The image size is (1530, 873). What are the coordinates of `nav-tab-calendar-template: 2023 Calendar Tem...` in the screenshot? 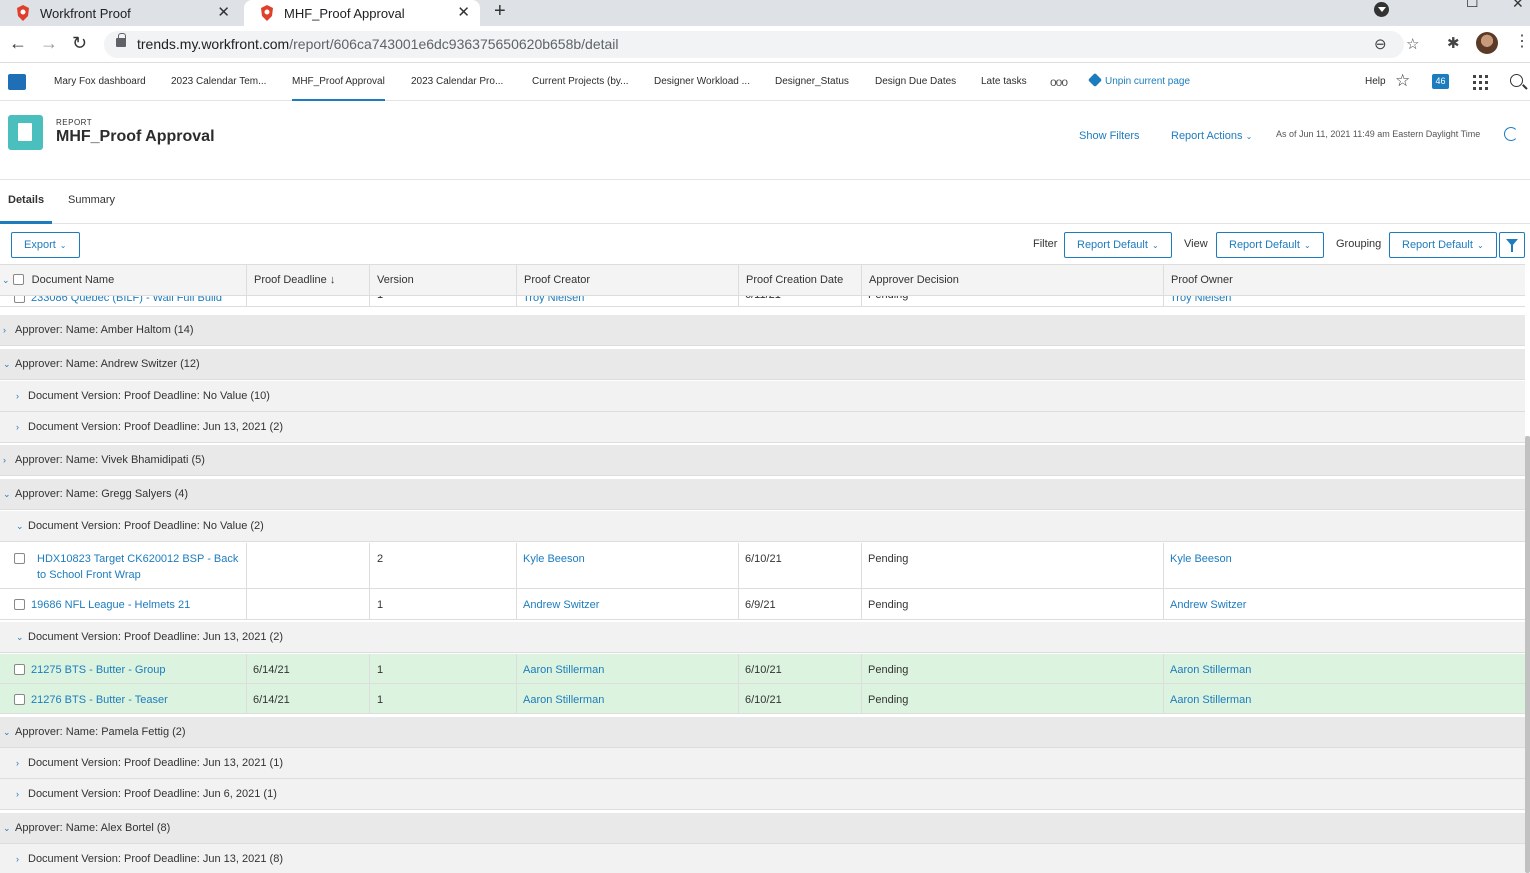 It's located at (218, 82).